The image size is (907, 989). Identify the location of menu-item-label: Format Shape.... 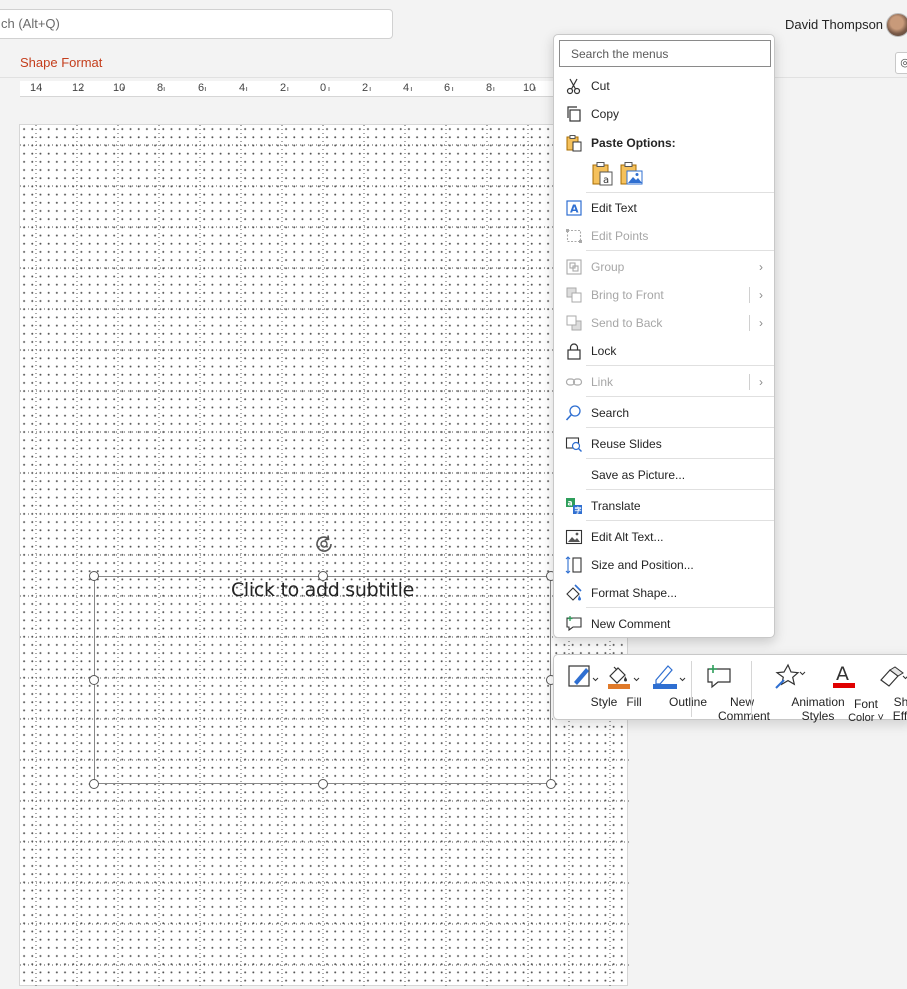
(634, 593).